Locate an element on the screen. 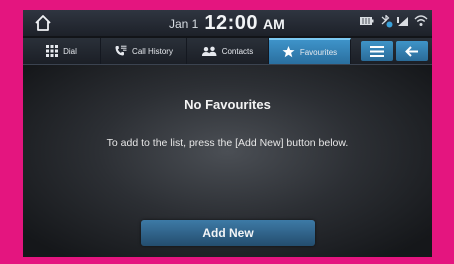 This screenshot has width=454, height=264. add-new-button: Add New is located at coordinates (228, 233).